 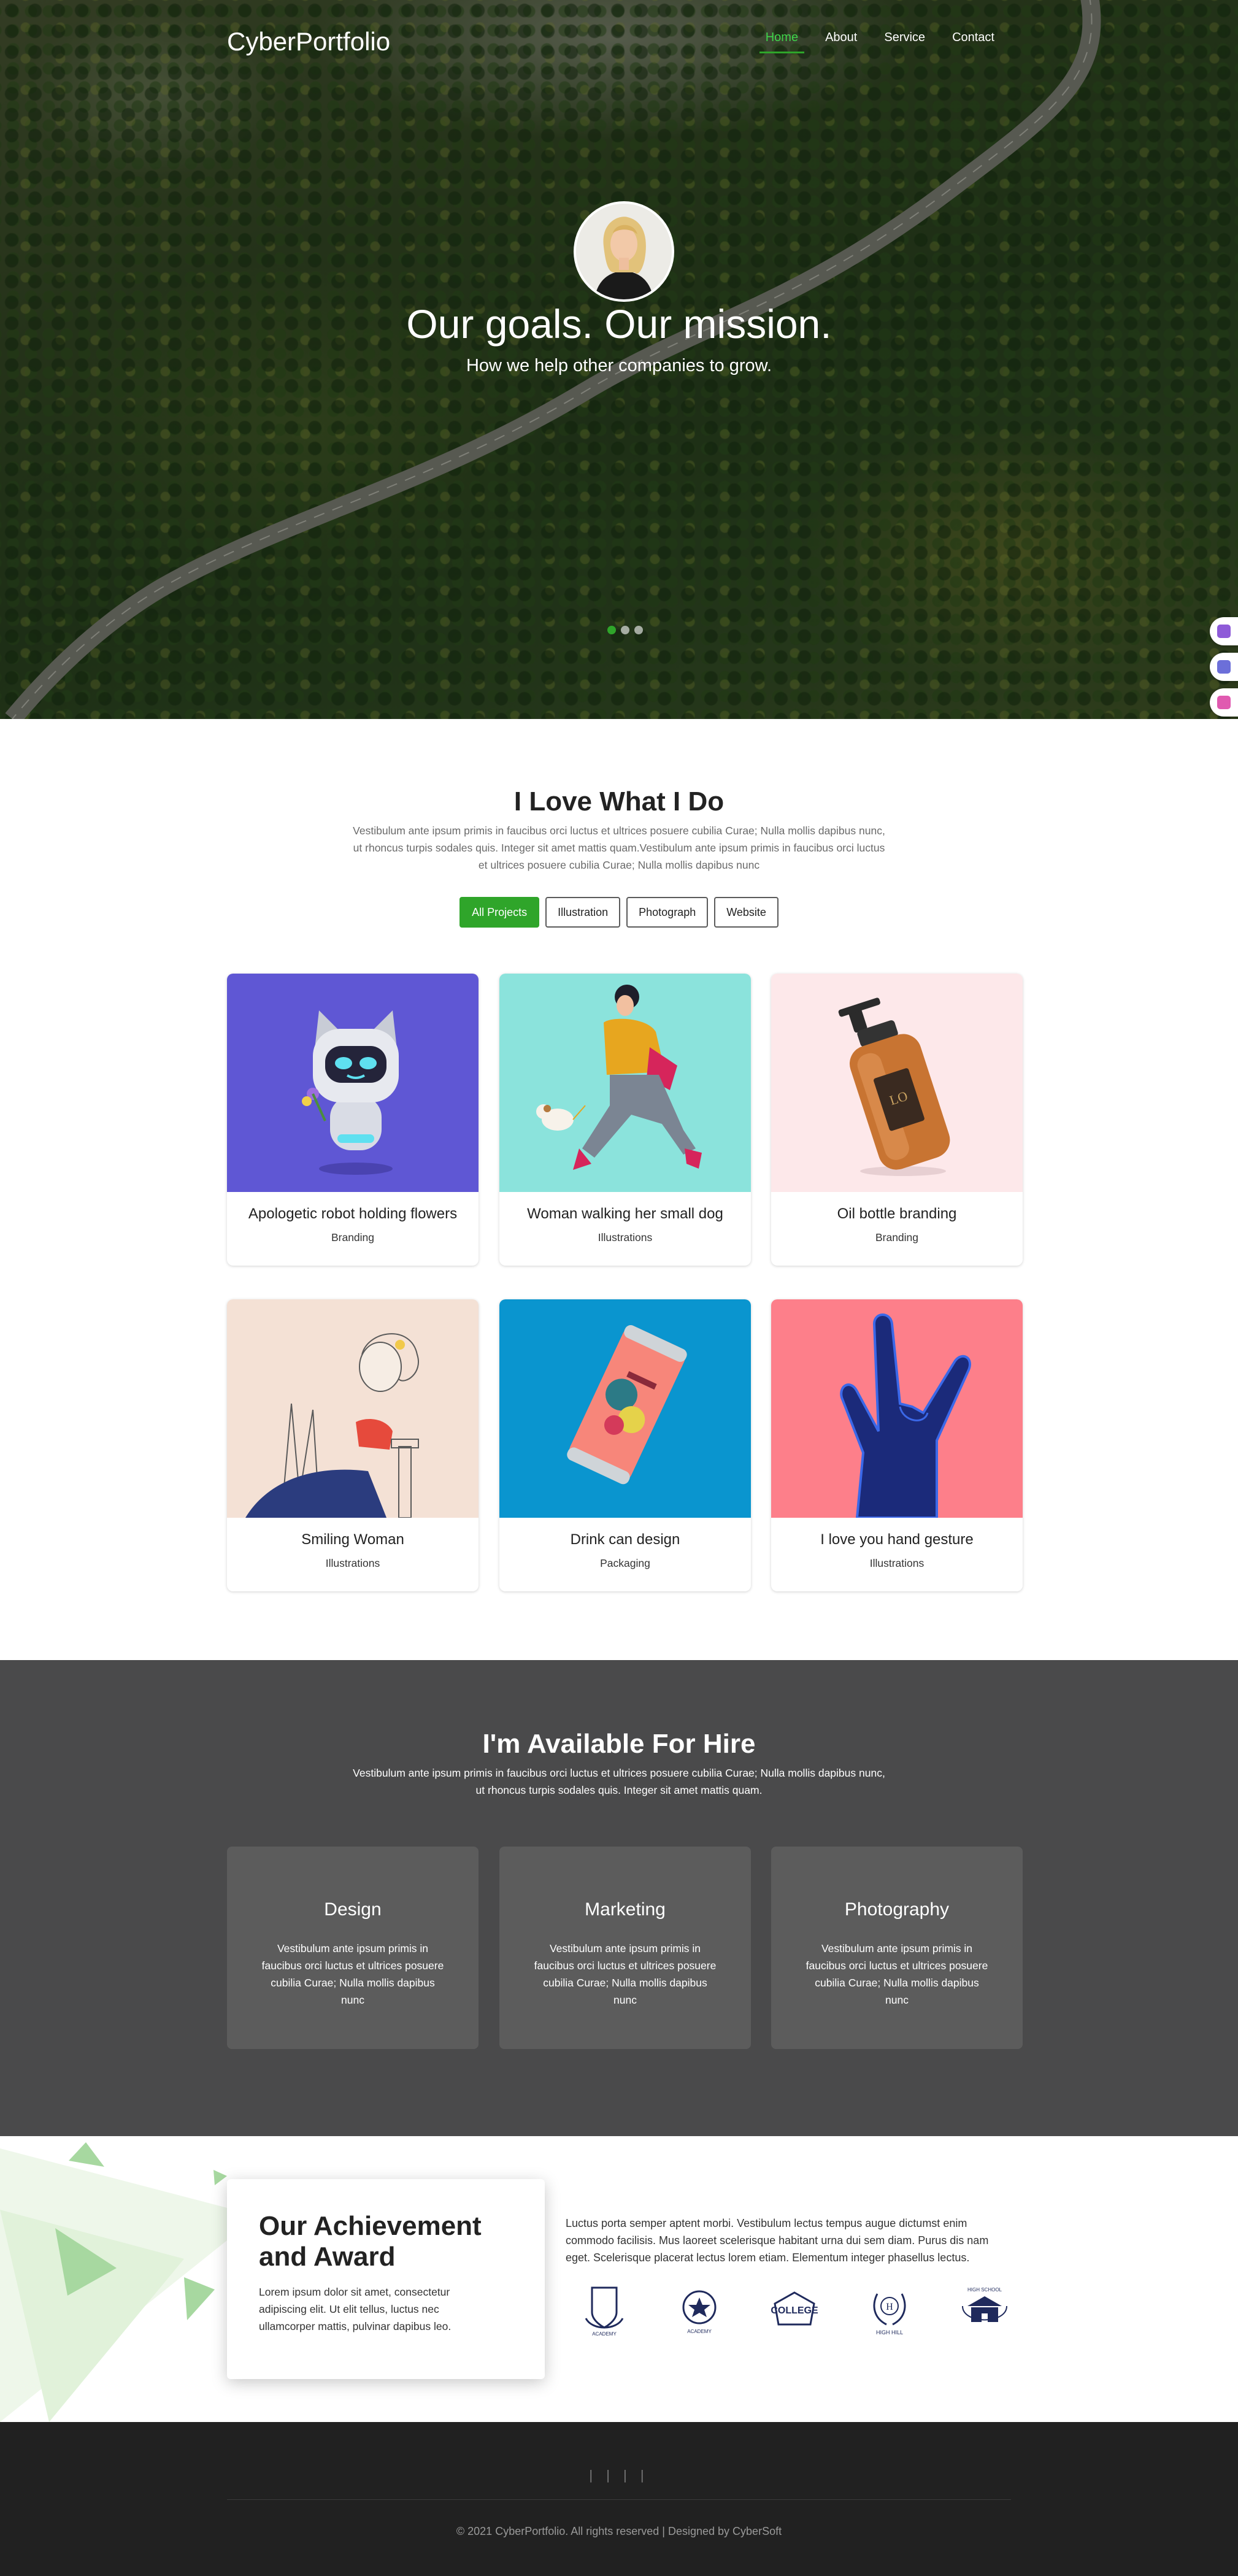 I want to click on footer-social-links: | | | |, so click(x=619, y=2475).